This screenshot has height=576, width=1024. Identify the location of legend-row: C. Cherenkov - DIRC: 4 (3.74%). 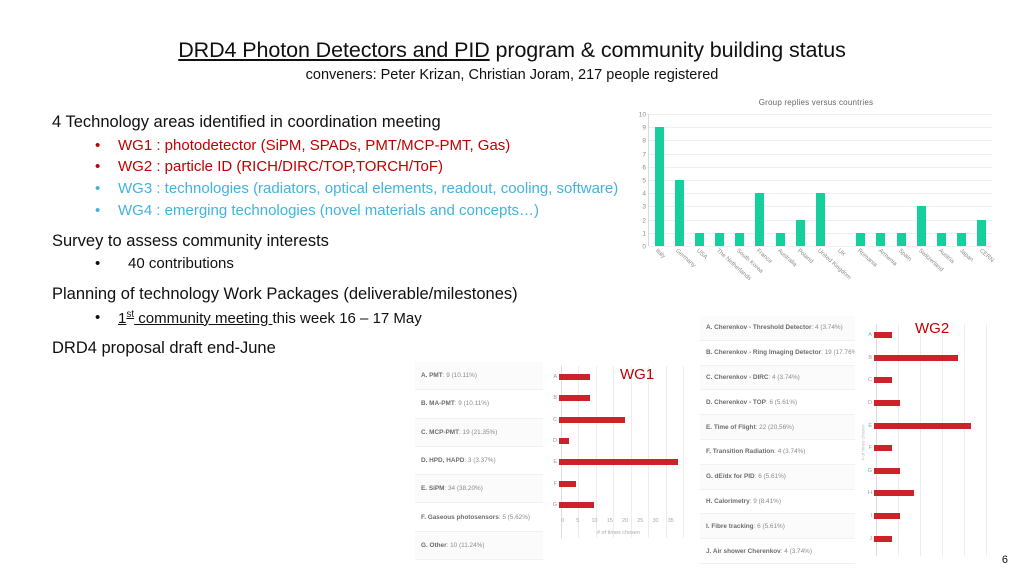
(777, 378).